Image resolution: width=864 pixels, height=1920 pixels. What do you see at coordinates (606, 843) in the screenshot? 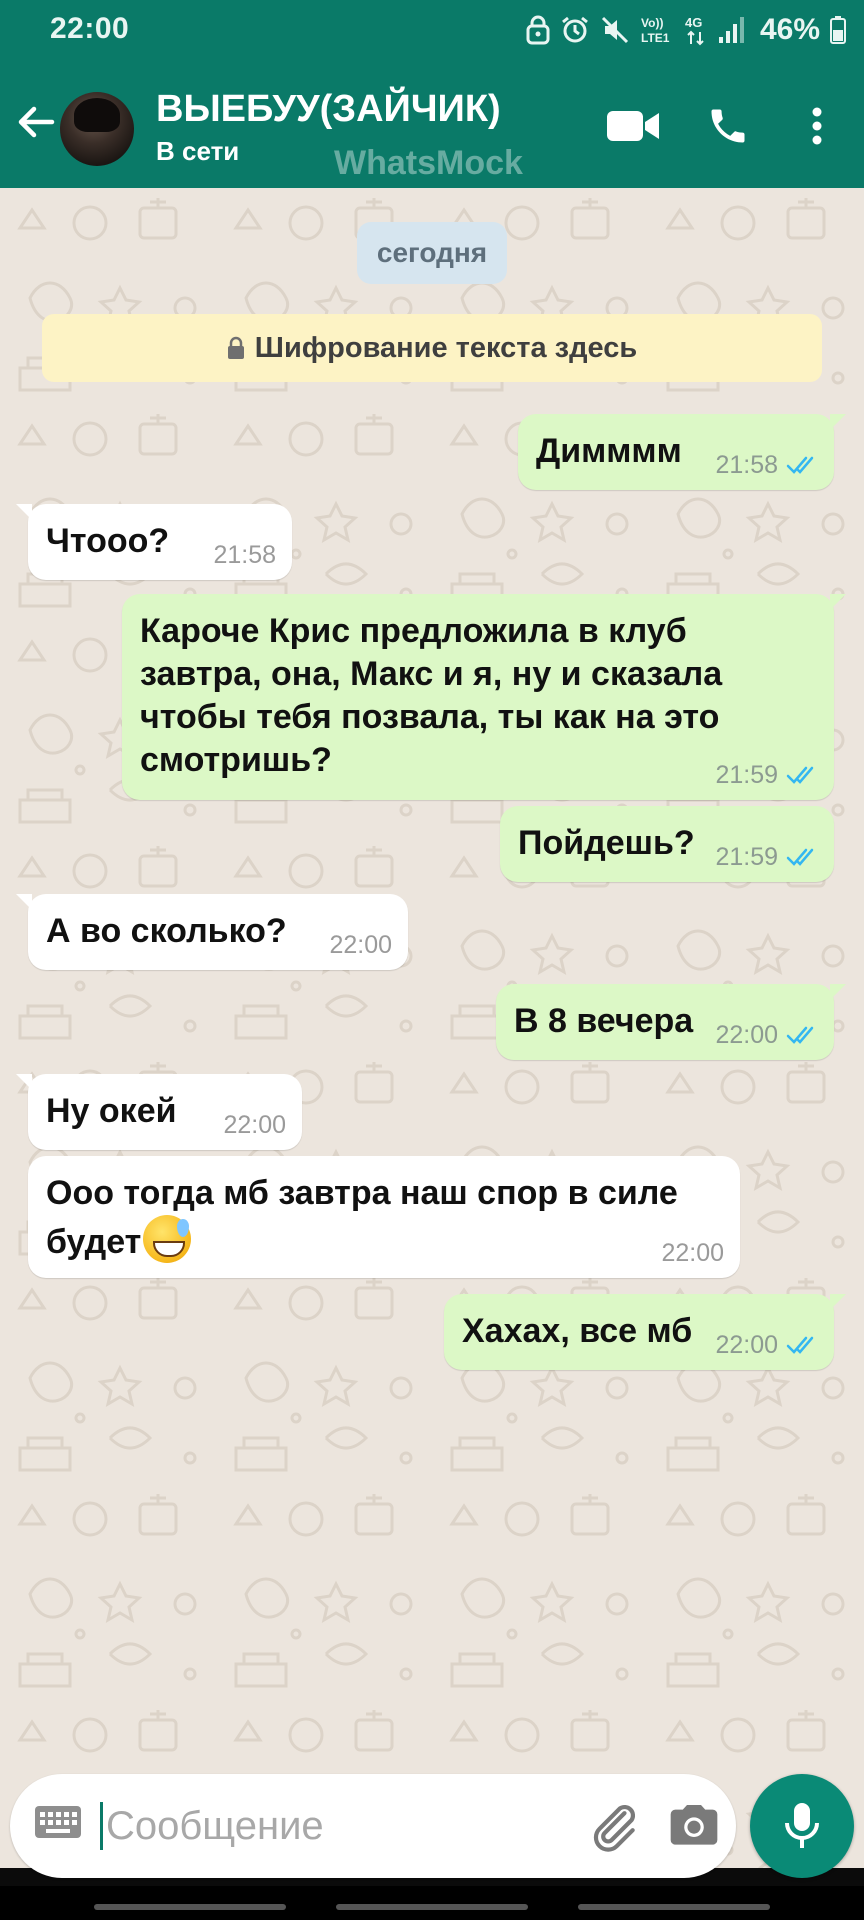
I see `message-text: Пойдешь?` at bounding box center [606, 843].